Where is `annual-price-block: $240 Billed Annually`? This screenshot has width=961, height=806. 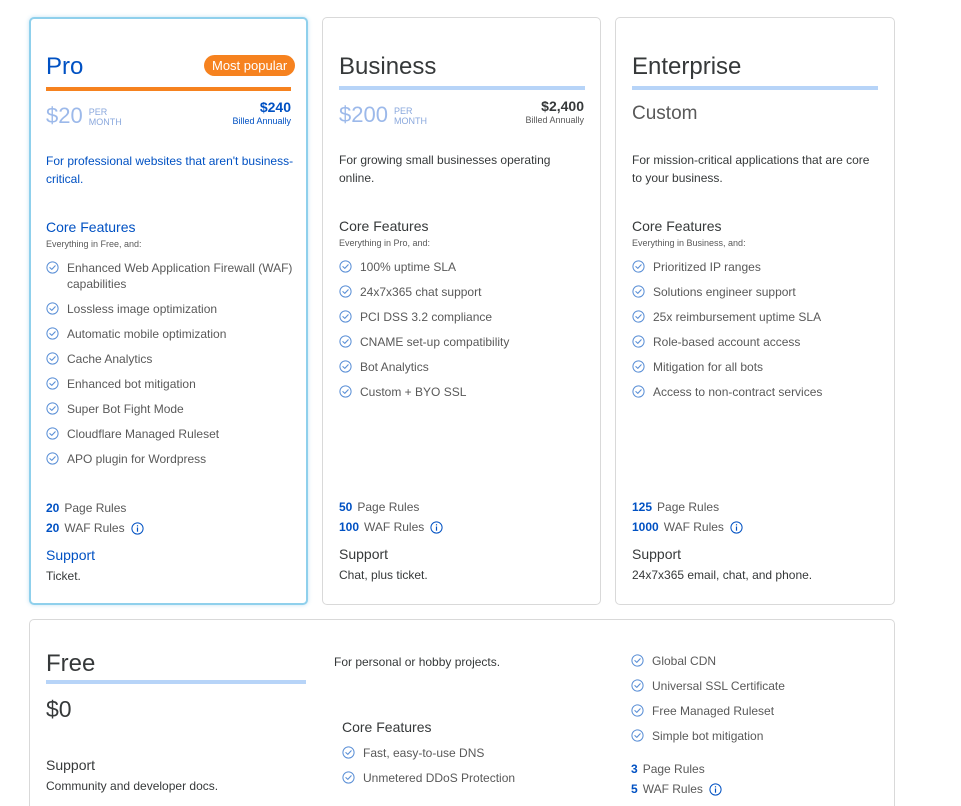
annual-price-block: $240 Billed Annually is located at coordinates (261, 113).